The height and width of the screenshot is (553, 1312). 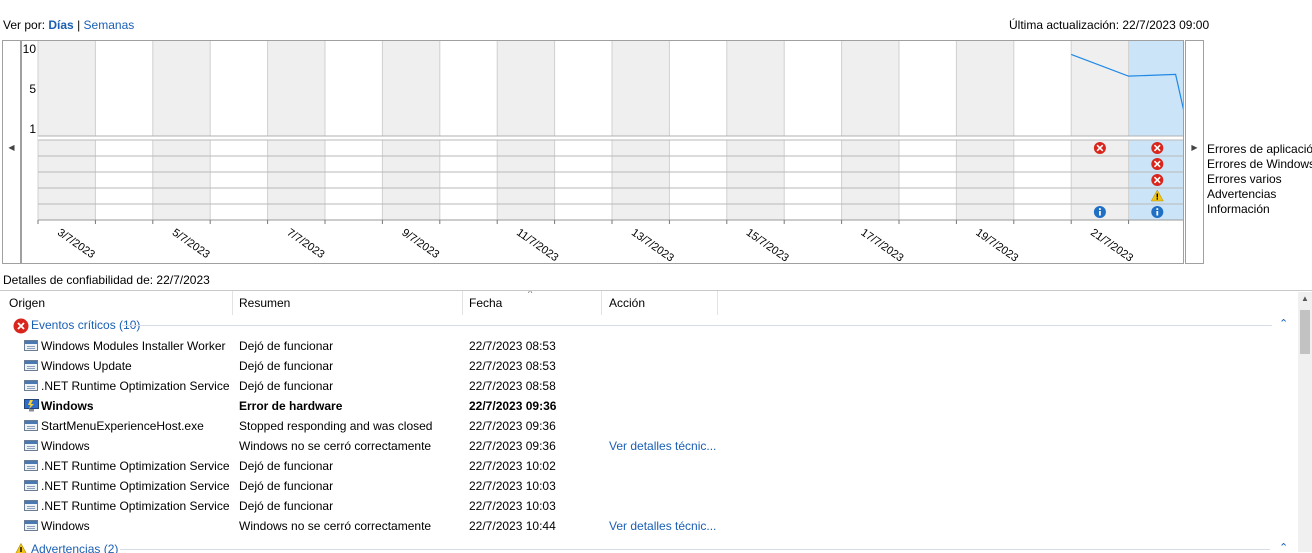 I want to click on chart-scroll-left-button: ◀, so click(x=11, y=152).